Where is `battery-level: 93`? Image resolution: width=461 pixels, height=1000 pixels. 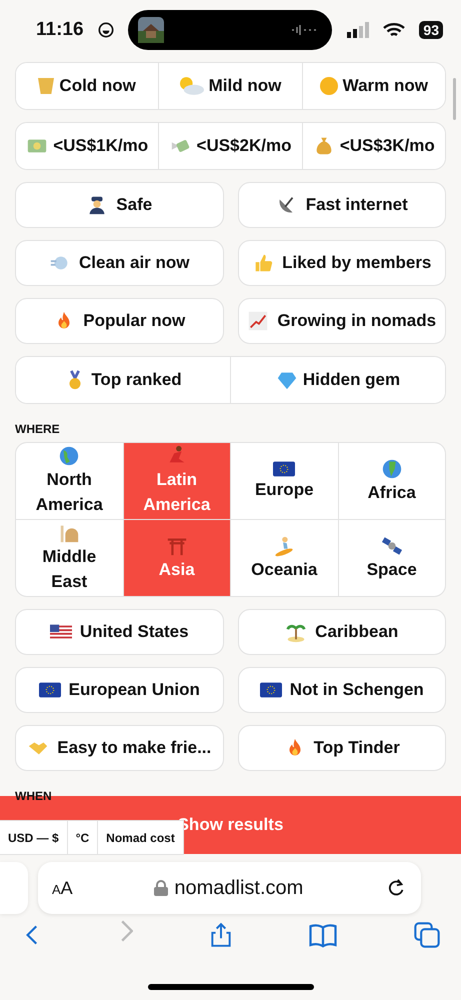 battery-level: 93 is located at coordinates (431, 30).